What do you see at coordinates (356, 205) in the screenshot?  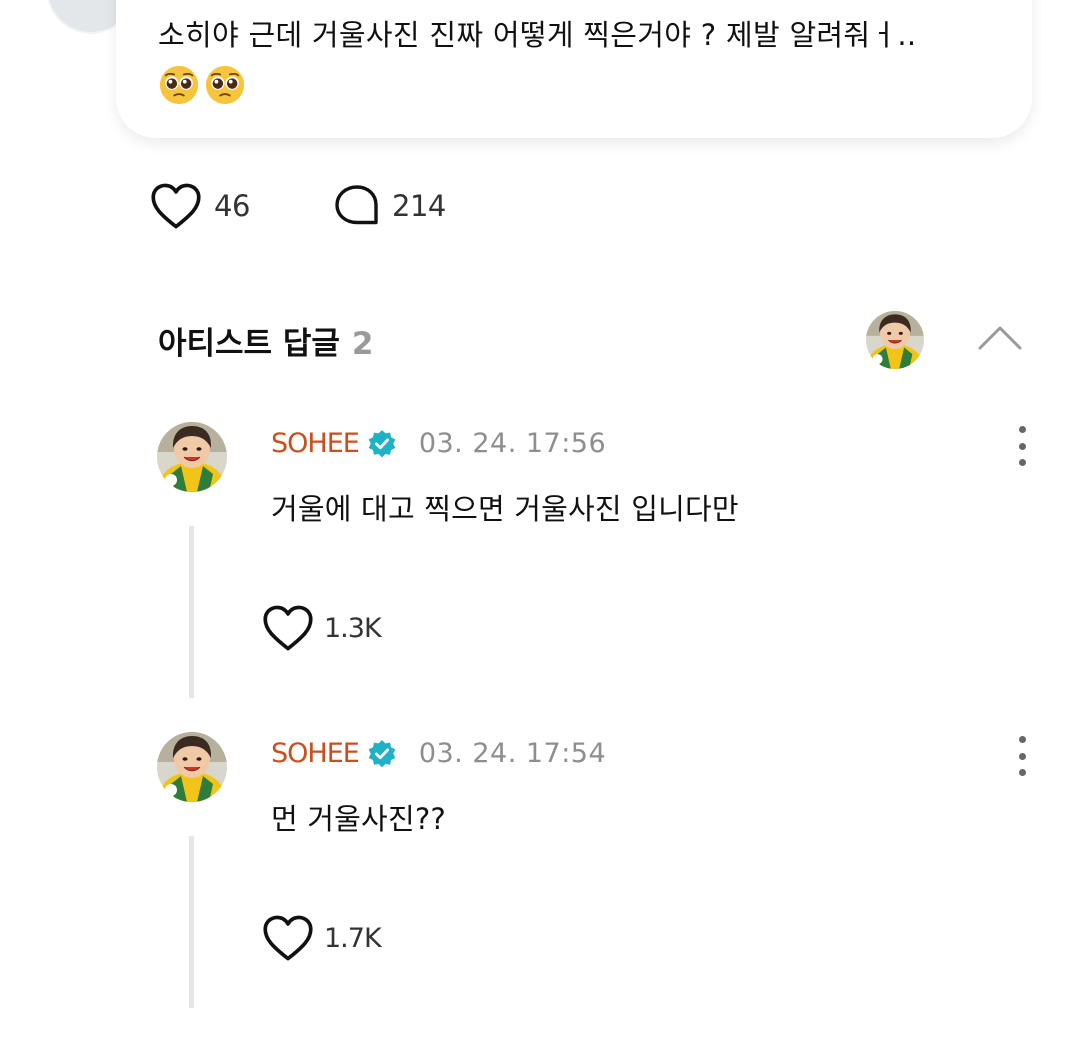 I see `speech-bubble-icon` at bounding box center [356, 205].